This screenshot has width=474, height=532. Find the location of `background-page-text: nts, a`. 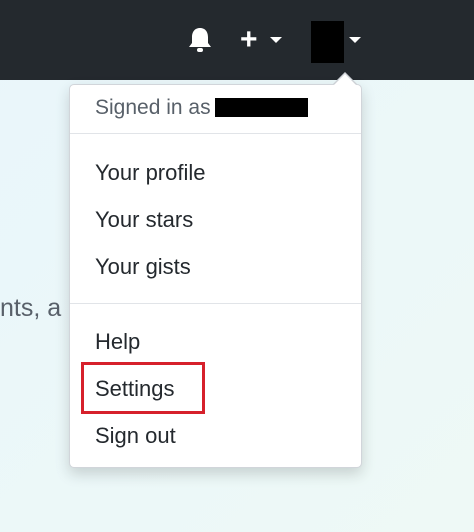

background-page-text: nts, a is located at coordinates (31, 308).